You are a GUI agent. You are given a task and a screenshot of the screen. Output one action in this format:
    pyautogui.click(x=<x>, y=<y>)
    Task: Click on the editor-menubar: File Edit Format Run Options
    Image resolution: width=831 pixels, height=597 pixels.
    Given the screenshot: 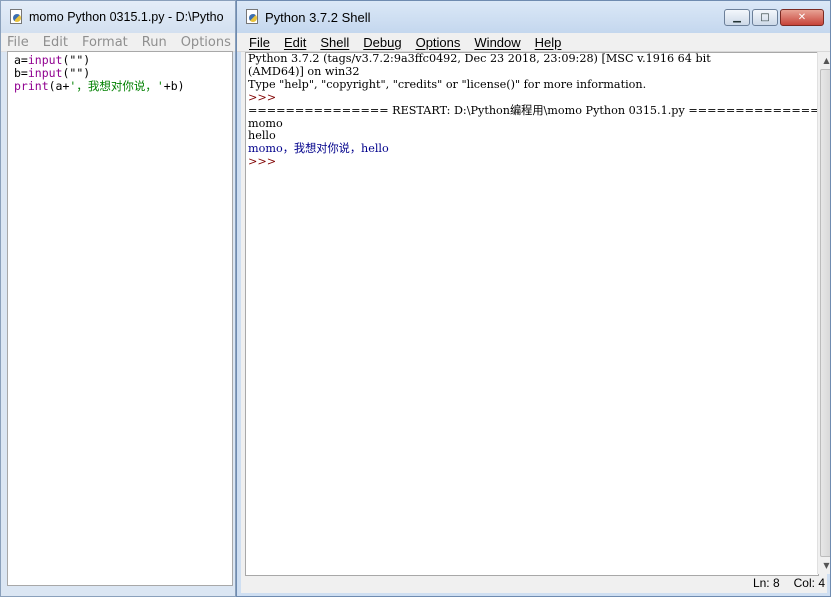 What is the action you would take?
    pyautogui.click(x=118, y=42)
    